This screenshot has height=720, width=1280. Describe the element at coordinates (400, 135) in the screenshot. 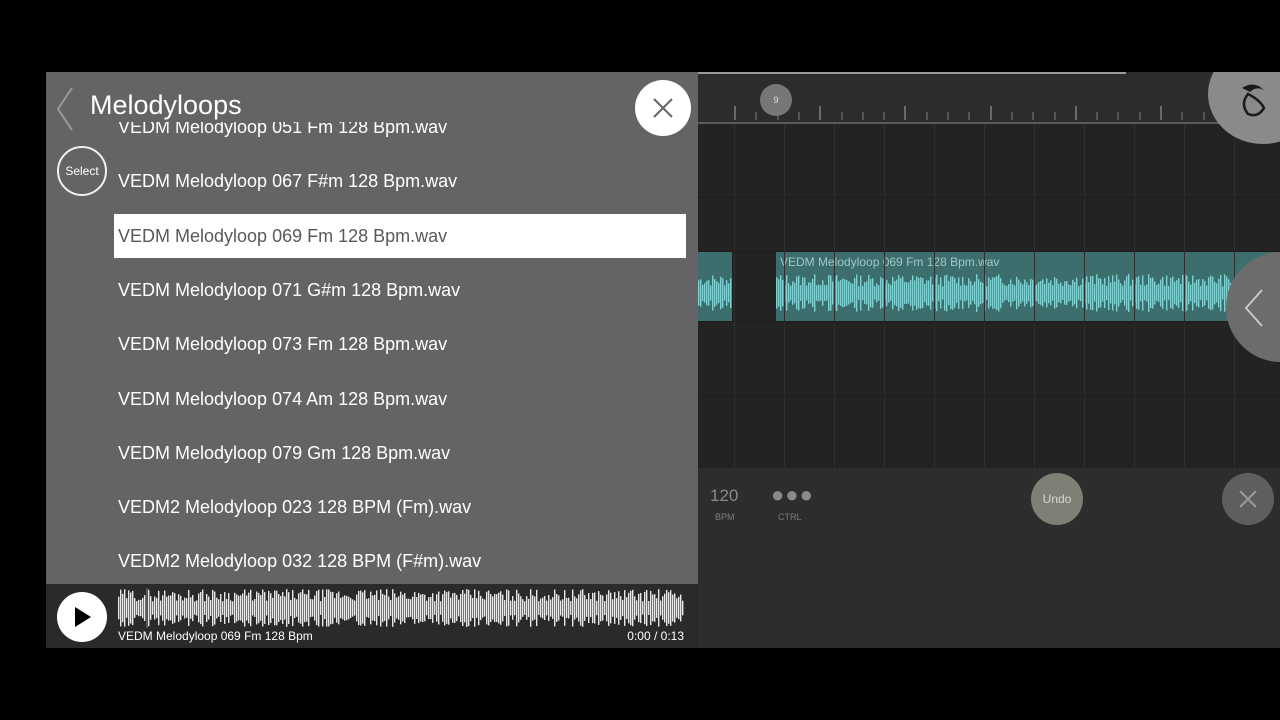

I see `file-list-item: VEDM Melodyloop 051 Fm 128 Bpm.wav` at that location.